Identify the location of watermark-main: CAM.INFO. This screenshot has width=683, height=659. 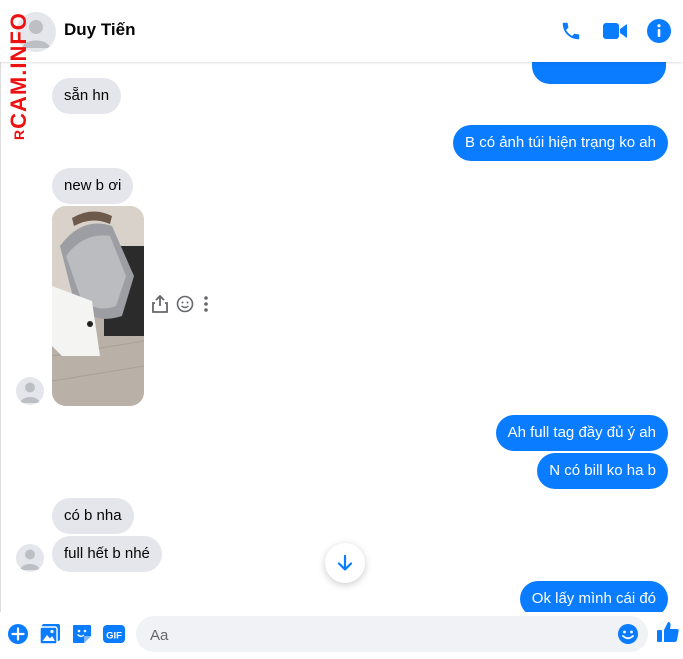
(18, 70).